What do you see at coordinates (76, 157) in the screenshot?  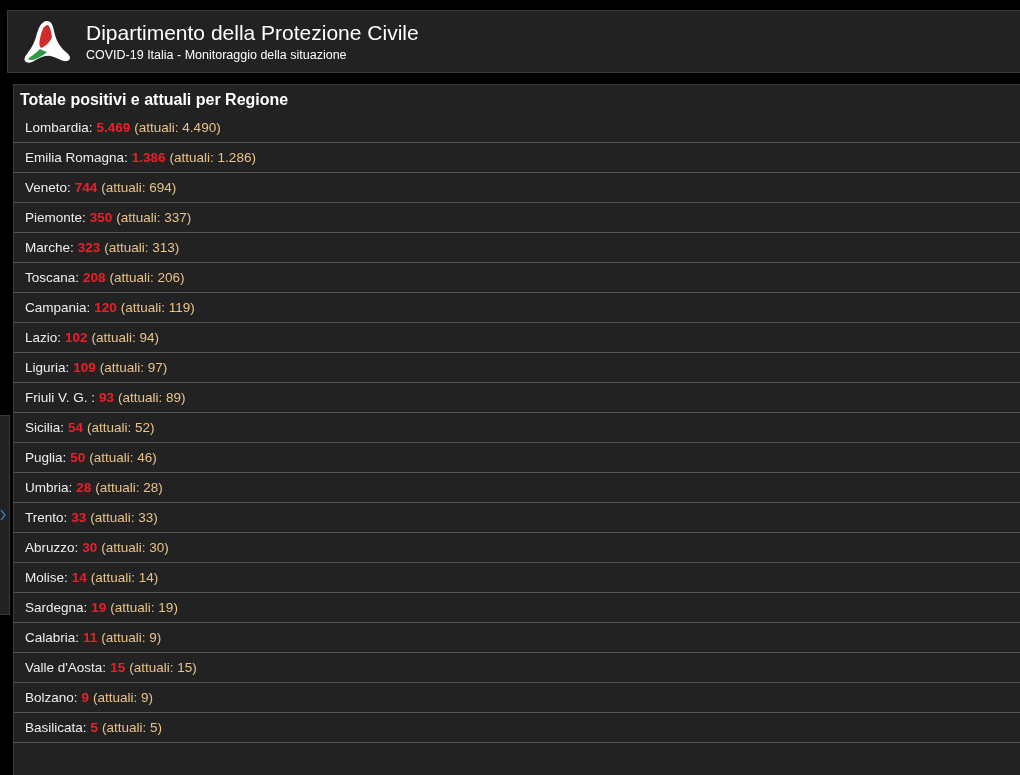 I see `region-name: Emilia Romagna:` at bounding box center [76, 157].